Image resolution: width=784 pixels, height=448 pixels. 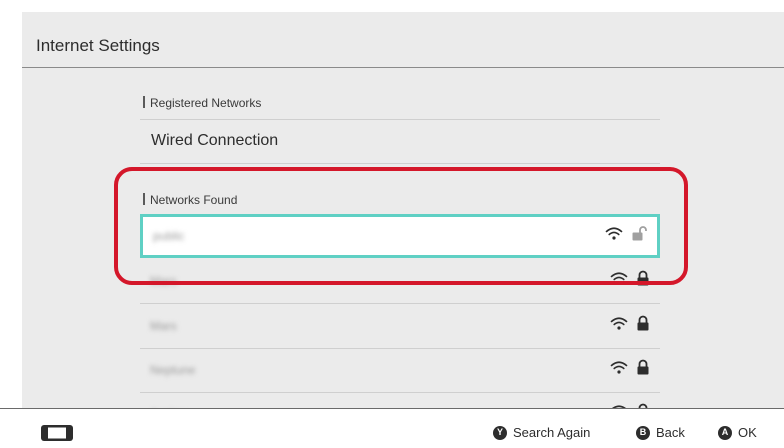 What do you see at coordinates (194, 200) in the screenshot?
I see `networks-found-label: Networks Found` at bounding box center [194, 200].